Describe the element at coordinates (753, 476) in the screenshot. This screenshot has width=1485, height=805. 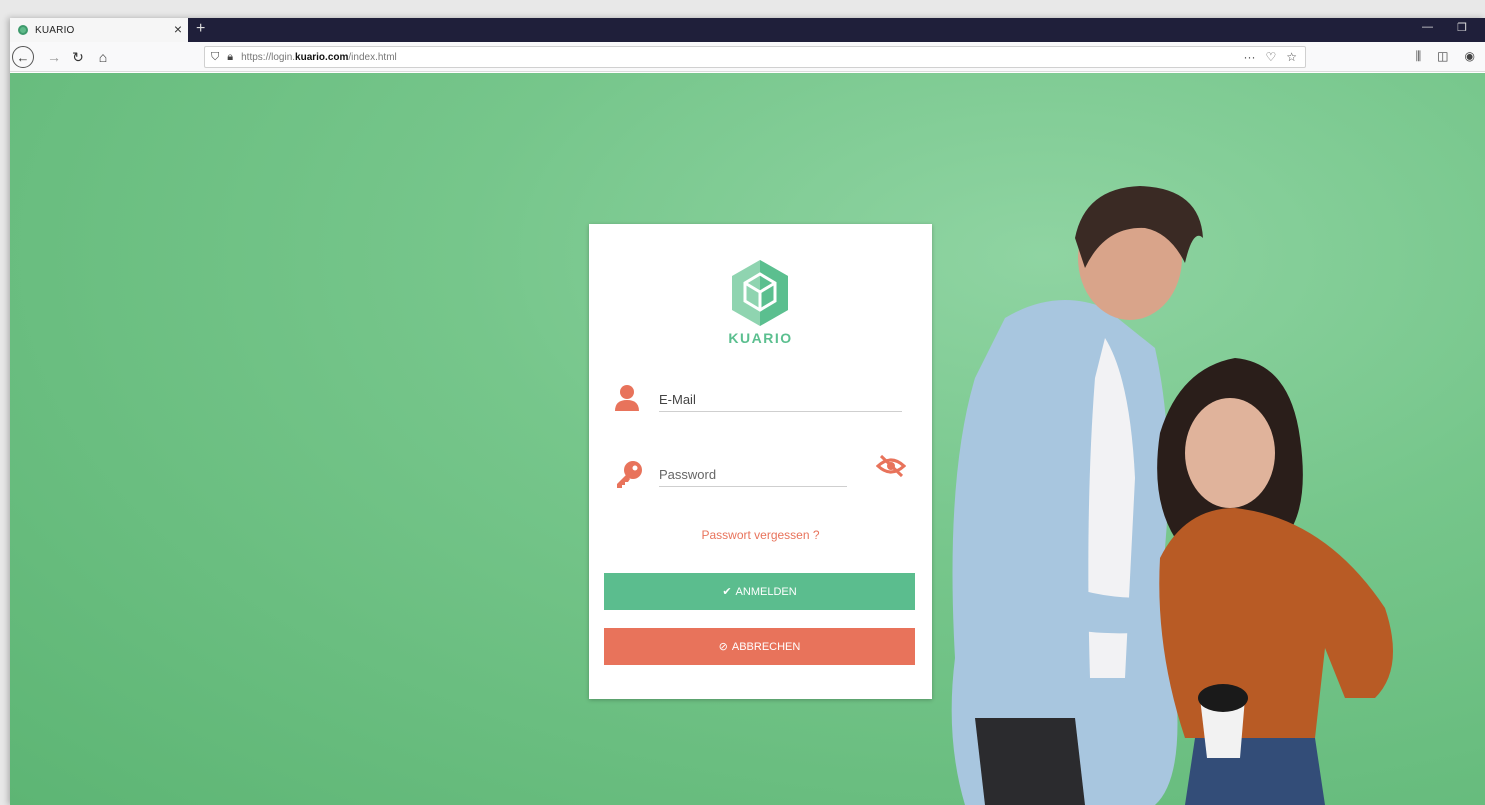
I see `password-field: Password` at that location.